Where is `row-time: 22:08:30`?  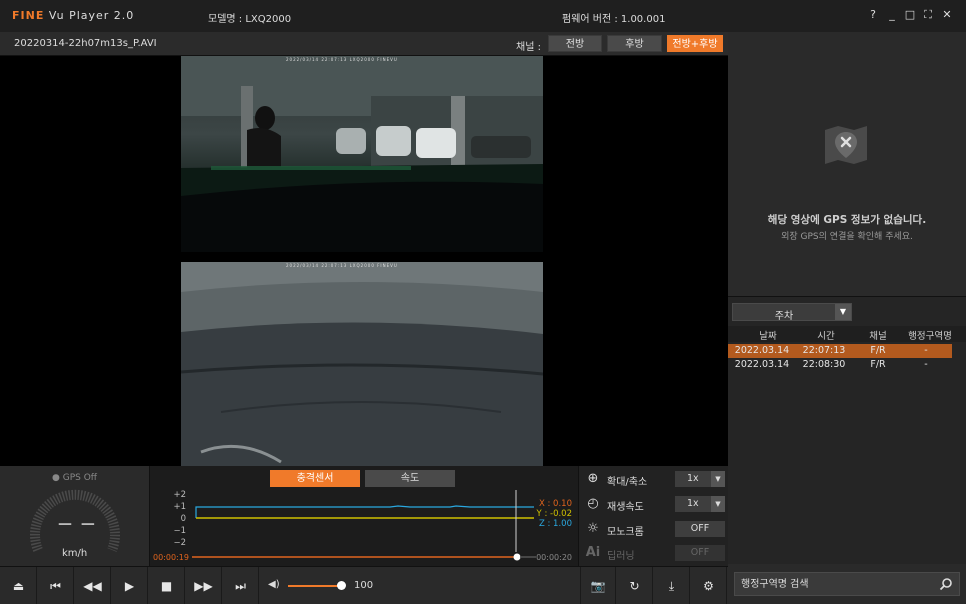
row-time: 22:08:30 is located at coordinates (824, 364).